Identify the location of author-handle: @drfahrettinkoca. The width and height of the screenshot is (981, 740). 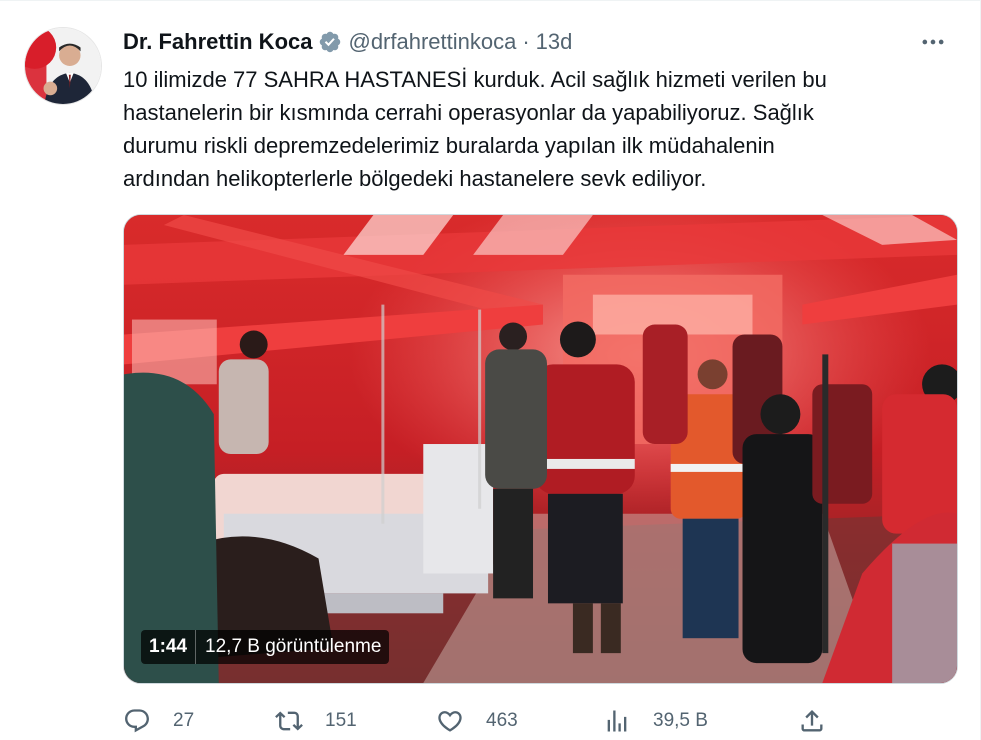
(432, 42).